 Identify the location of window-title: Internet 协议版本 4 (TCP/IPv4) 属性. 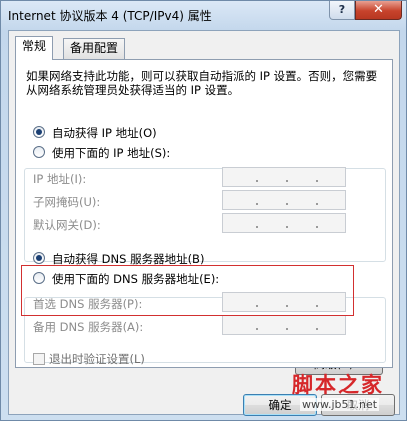
(110, 16).